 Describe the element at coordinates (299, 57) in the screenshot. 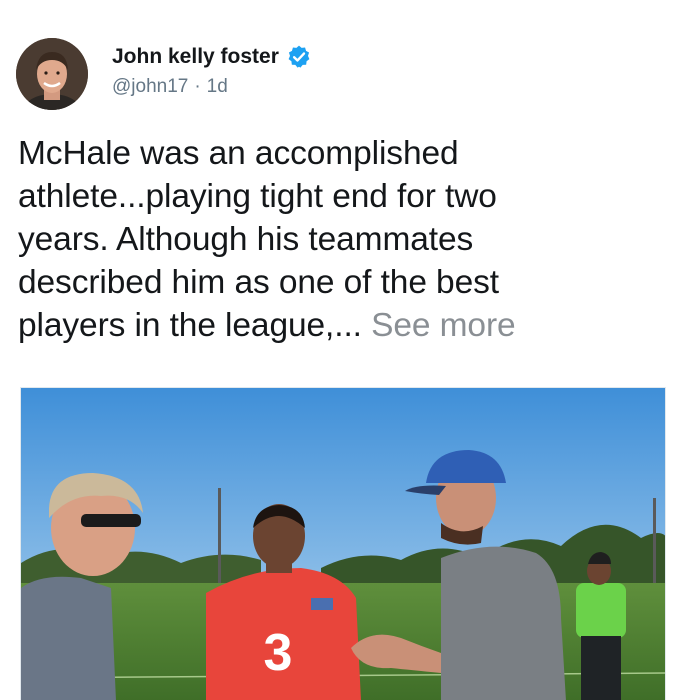

I see `verified-badge-icon` at that location.